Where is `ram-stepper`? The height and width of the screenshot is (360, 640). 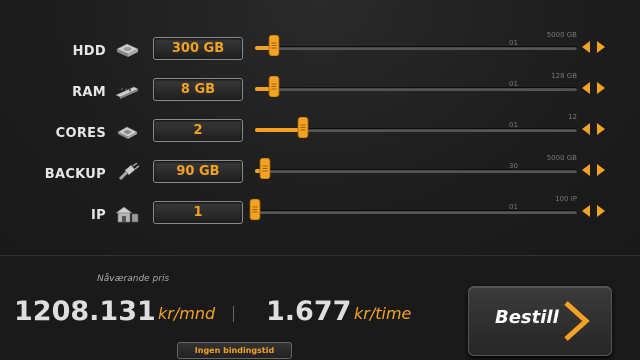
ram-stepper is located at coordinates (594, 88).